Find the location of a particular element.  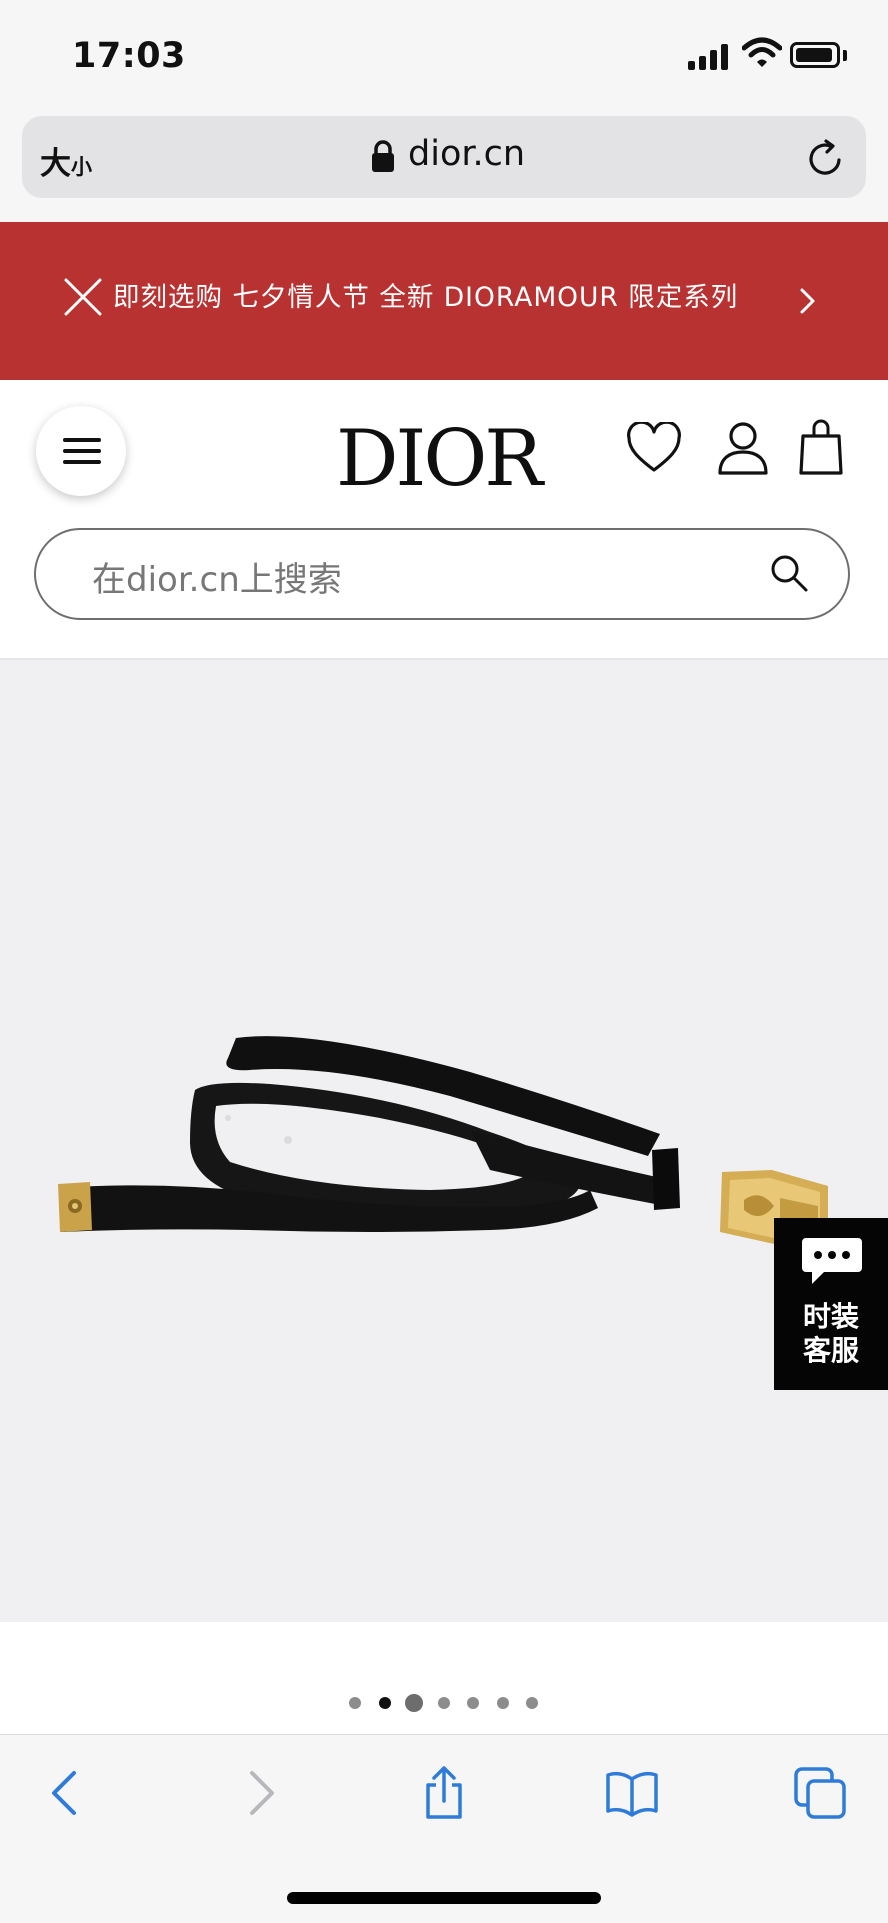

text-size-large: 大 is located at coordinates (55, 164).